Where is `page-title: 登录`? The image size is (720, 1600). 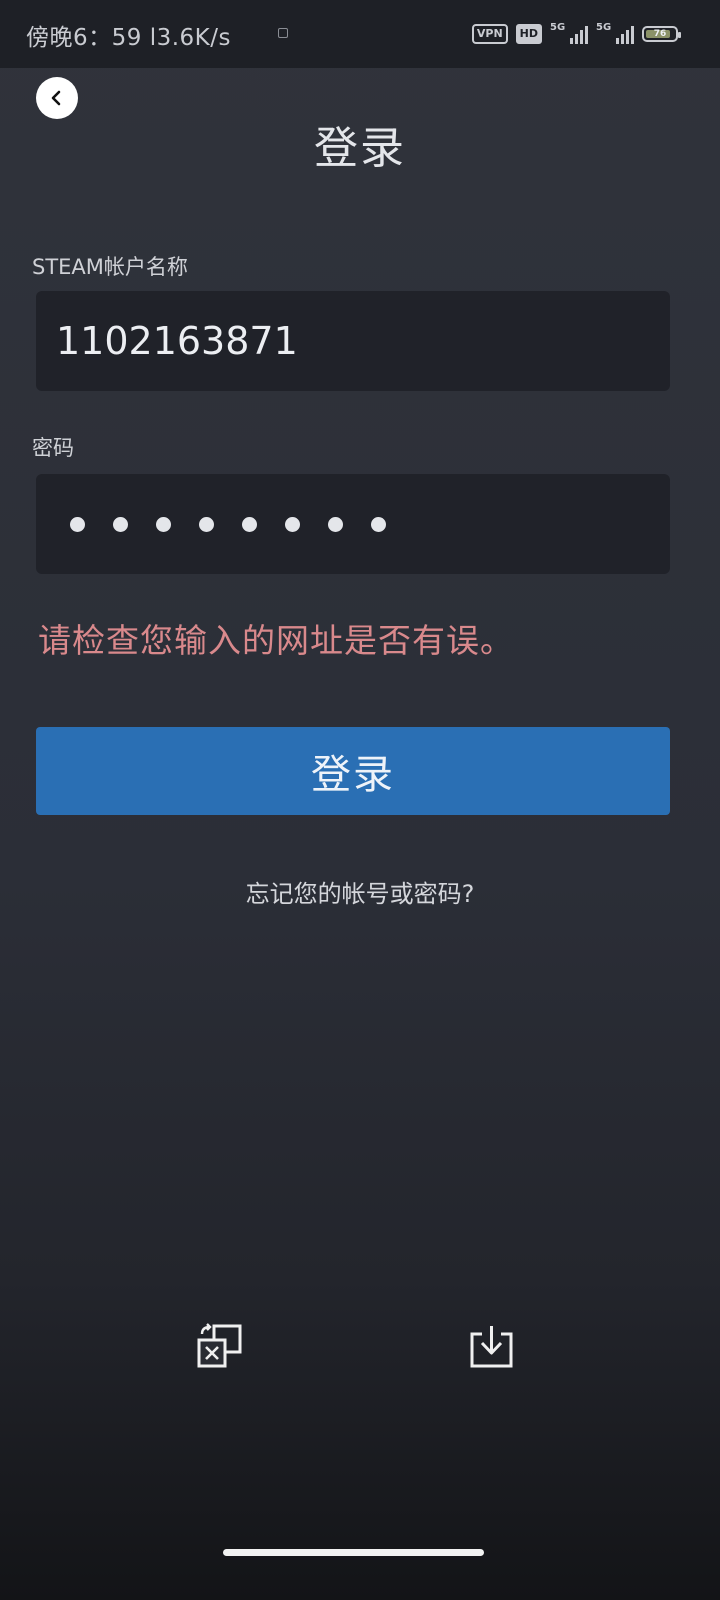 page-title: 登录 is located at coordinates (360, 148).